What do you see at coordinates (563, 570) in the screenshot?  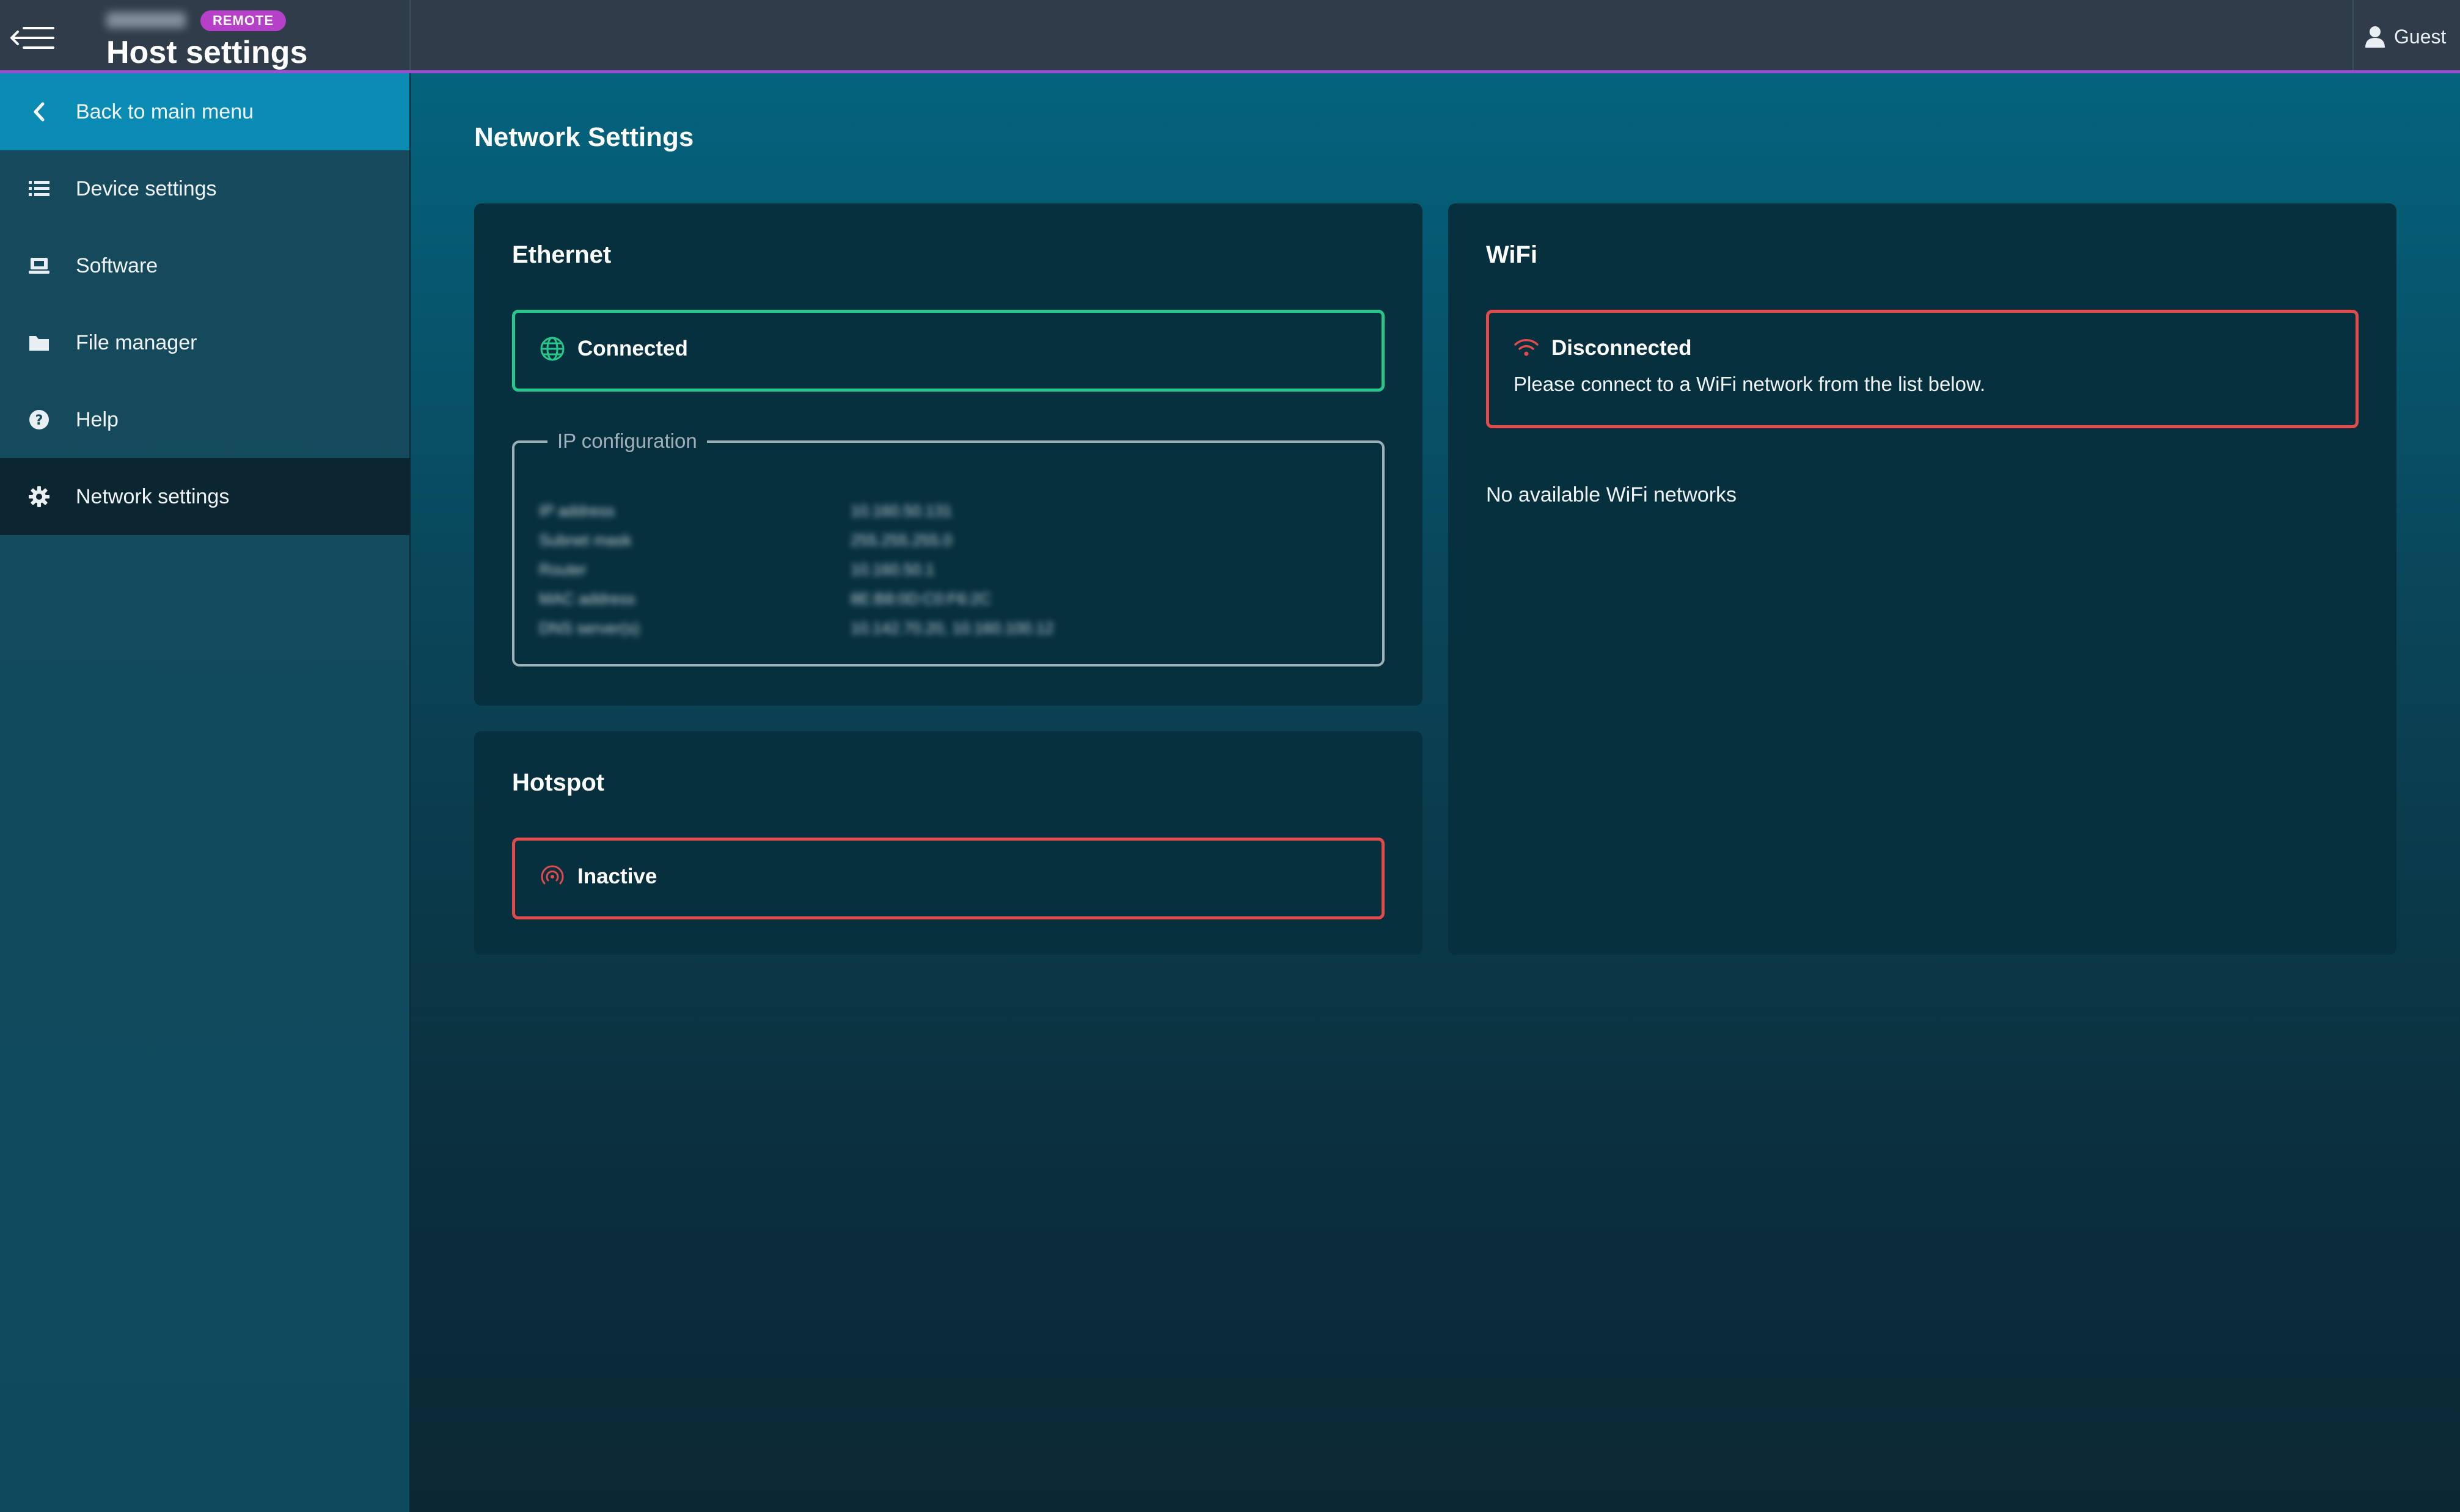 I see `ip-key: Router` at bounding box center [563, 570].